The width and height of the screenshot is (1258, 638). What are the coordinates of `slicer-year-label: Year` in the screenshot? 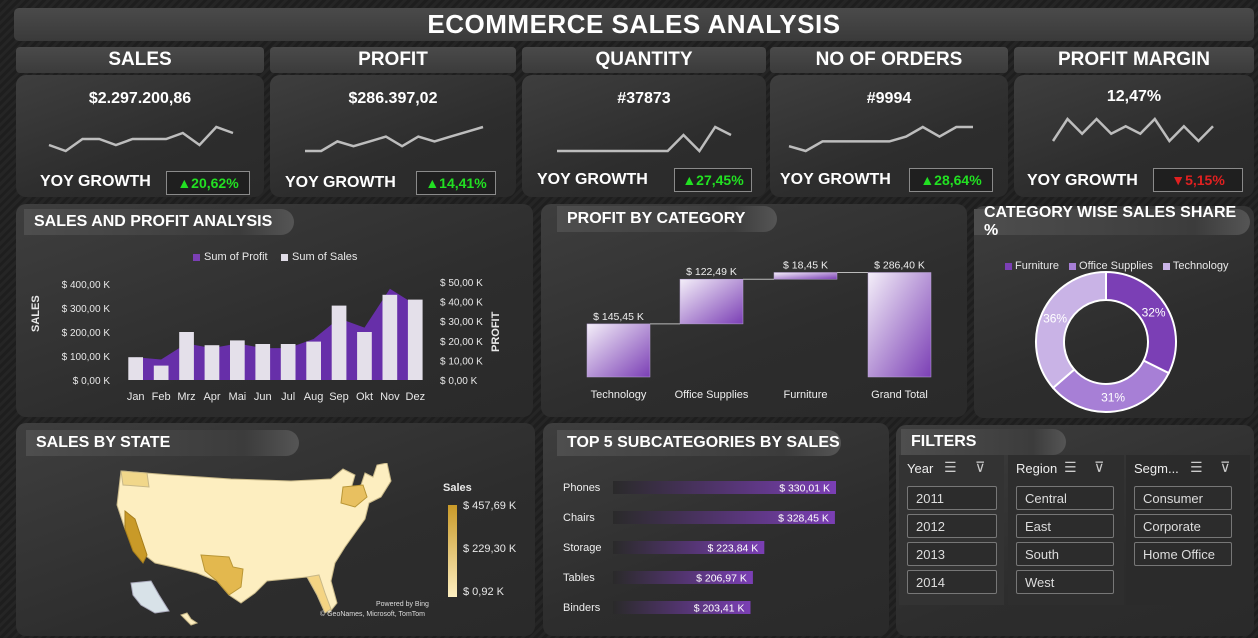 It's located at (920, 468).